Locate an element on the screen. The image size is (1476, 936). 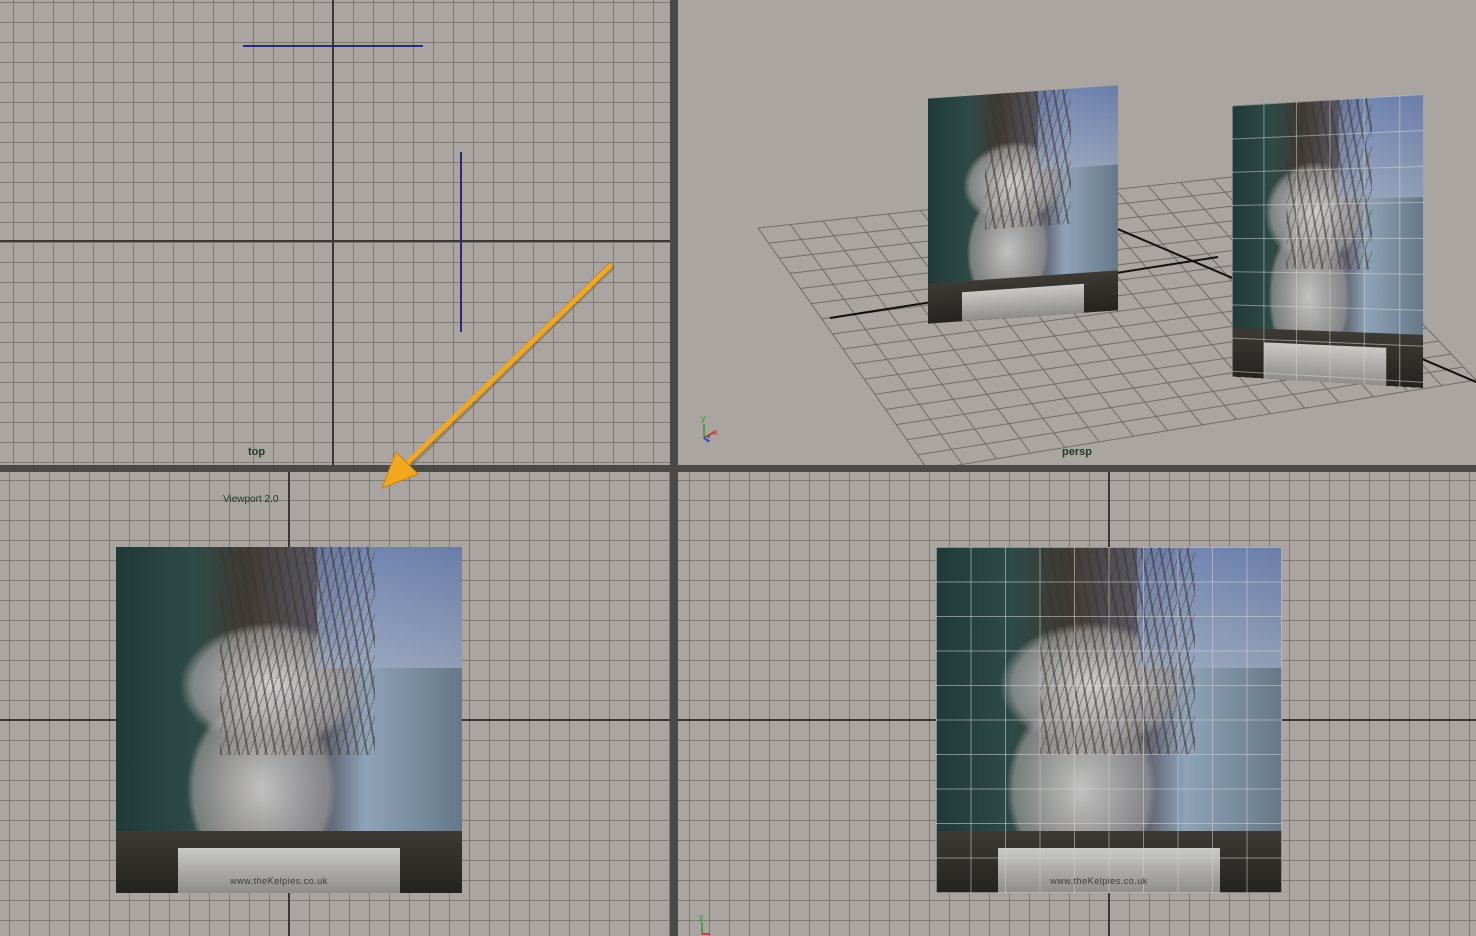
photo-pedestal is located at coordinates (289, 870).